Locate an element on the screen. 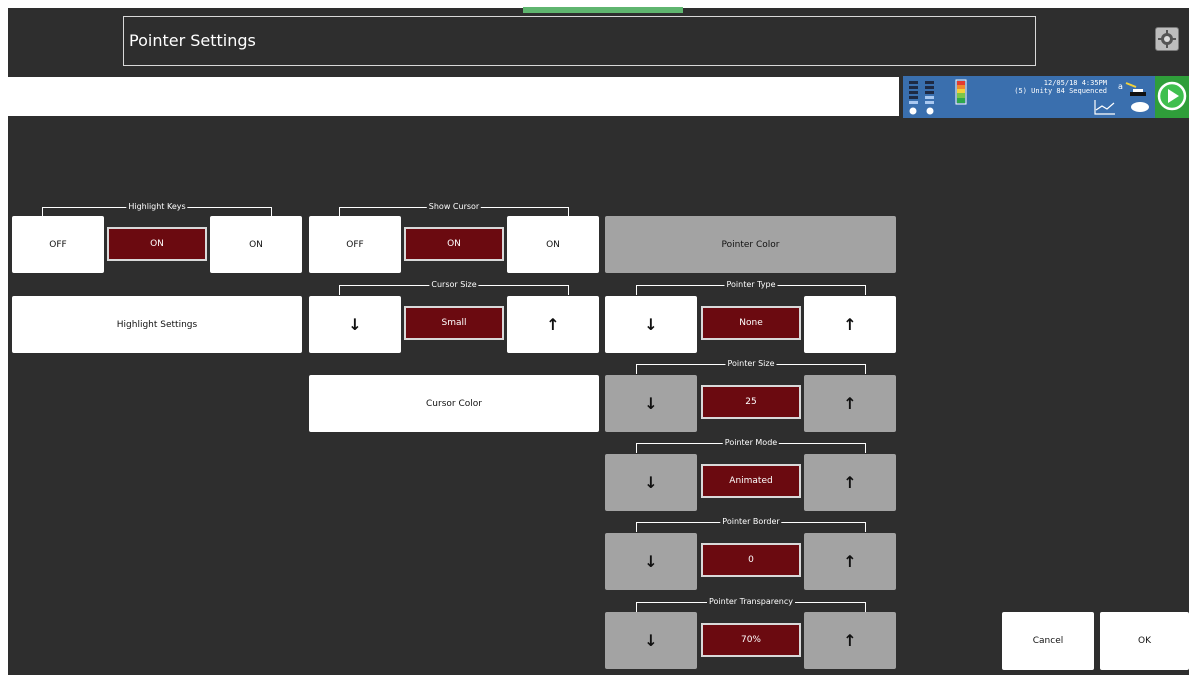 This screenshot has height=675, width=1189. show-cursor-label: Show Cursor is located at coordinates (454, 207).